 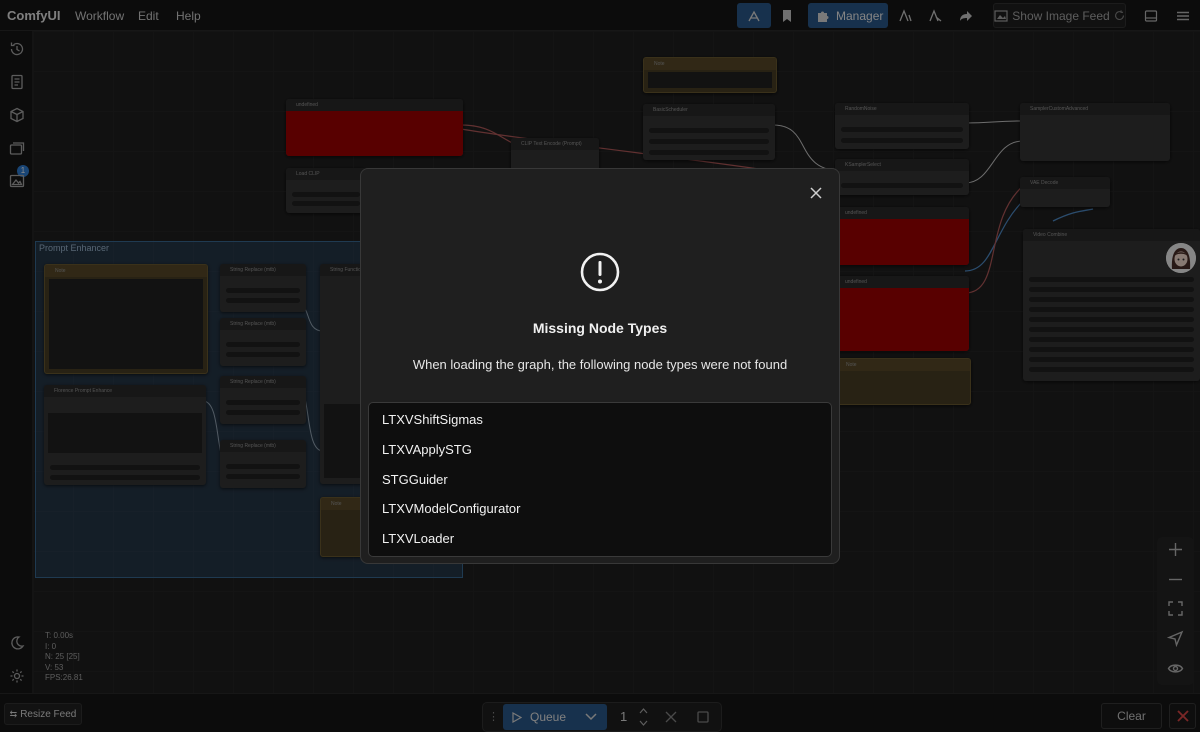 I want to click on missing-node-item: LTXVApplySTG, so click(x=427, y=449).